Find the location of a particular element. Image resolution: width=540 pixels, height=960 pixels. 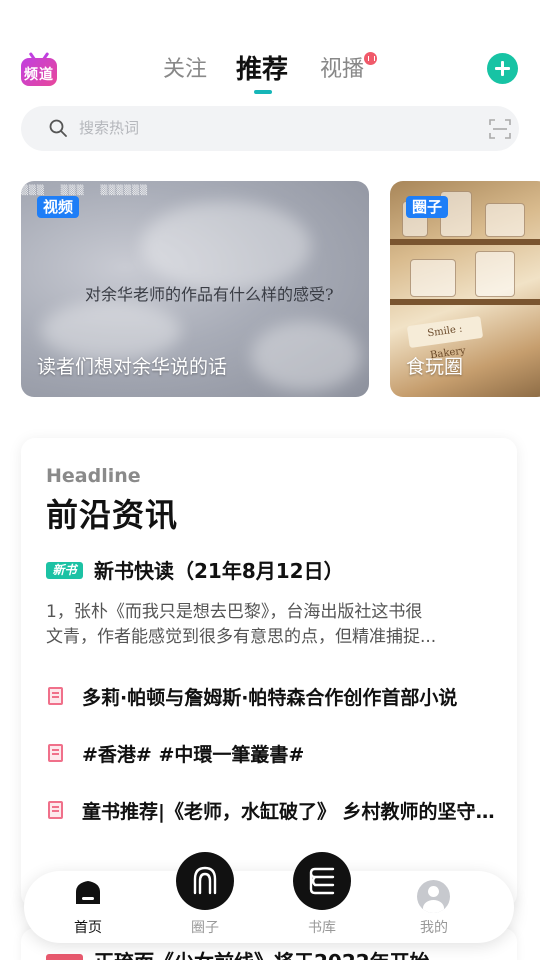

search-icon is located at coordinates (58, 128).